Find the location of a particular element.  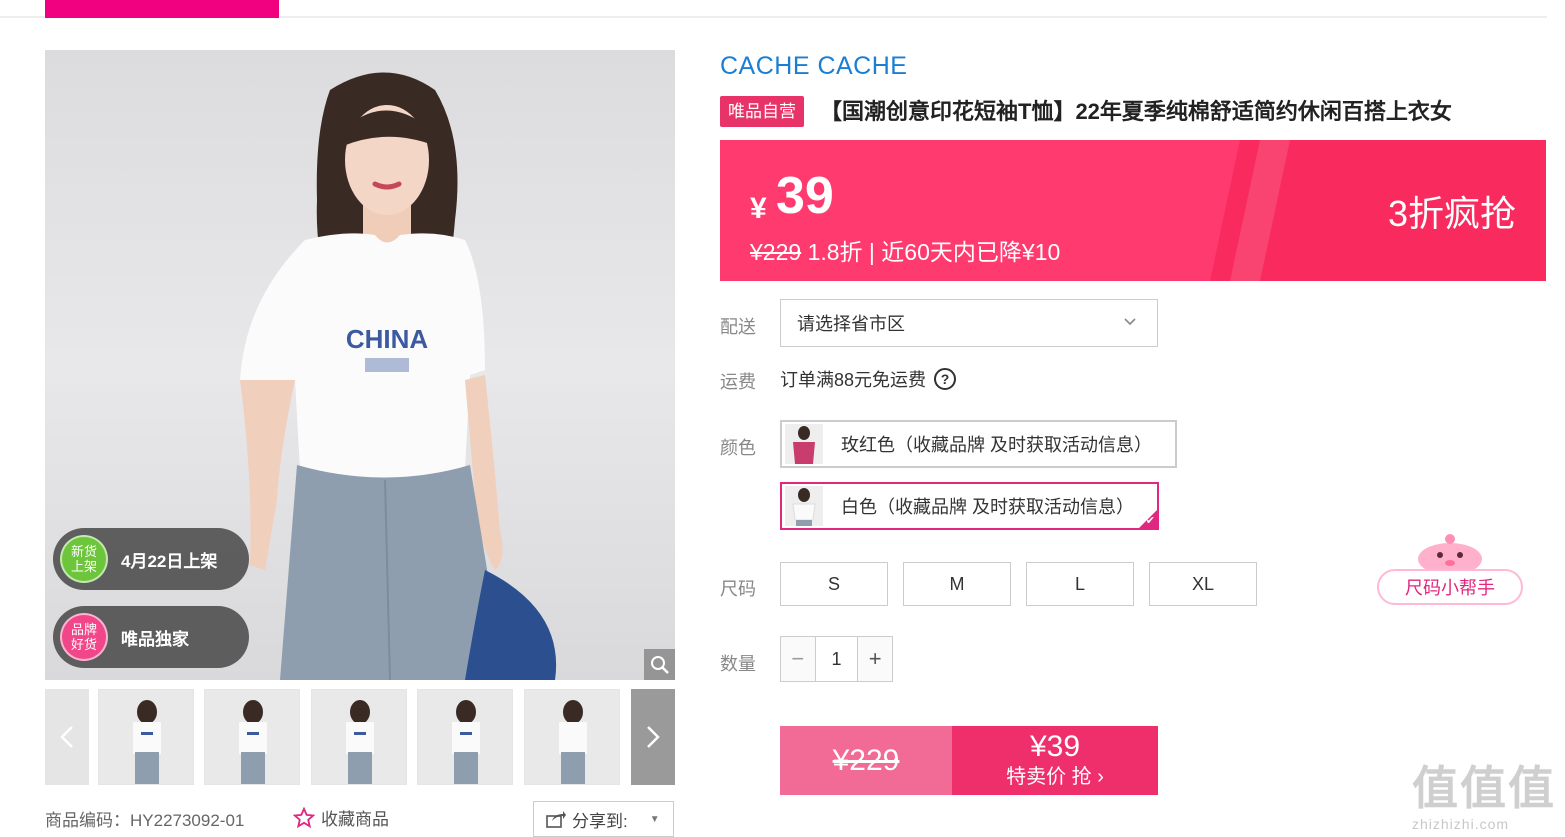

buy-now-area: ¥39 特卖价 抢 › is located at coordinates (1055, 760).